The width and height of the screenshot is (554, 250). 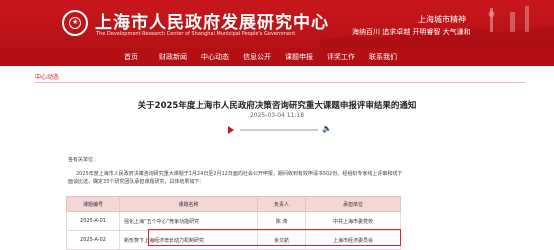 What do you see at coordinates (47, 76) in the screenshot?
I see `breadcrumb: 中心动态` at bounding box center [47, 76].